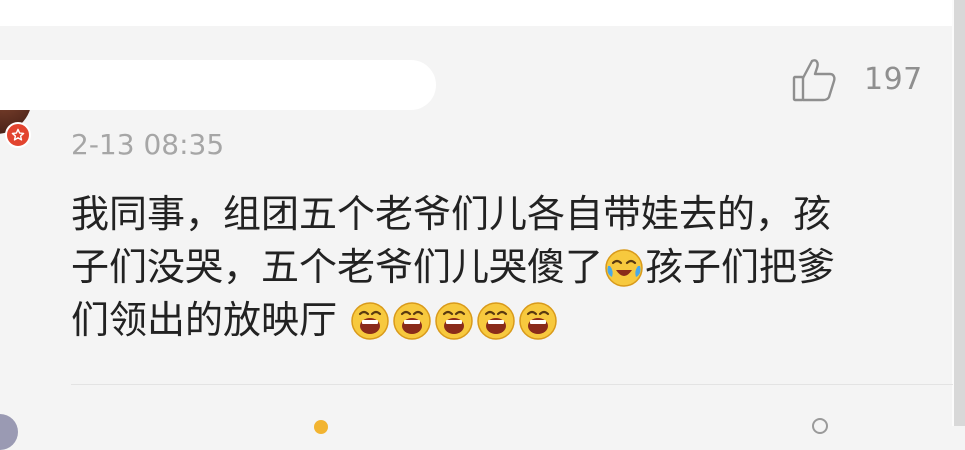  Describe the element at coordinates (451, 214) in the screenshot. I see `comment-line: 我同事，组团五个老爷们儿各自带娃去的，孩` at that location.